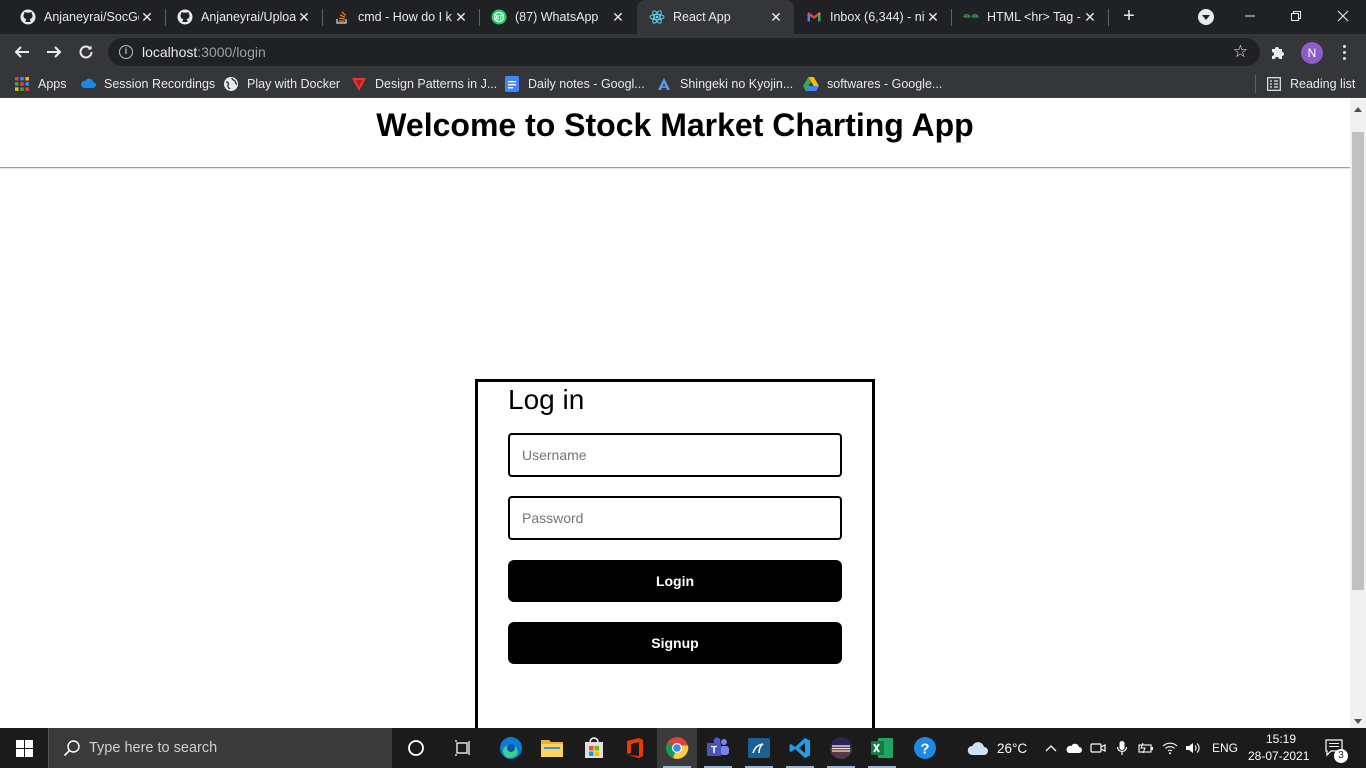 This screenshot has height=768, width=1366. What do you see at coordinates (160, 84) in the screenshot?
I see `bookmark-label: Session Recordings` at bounding box center [160, 84].